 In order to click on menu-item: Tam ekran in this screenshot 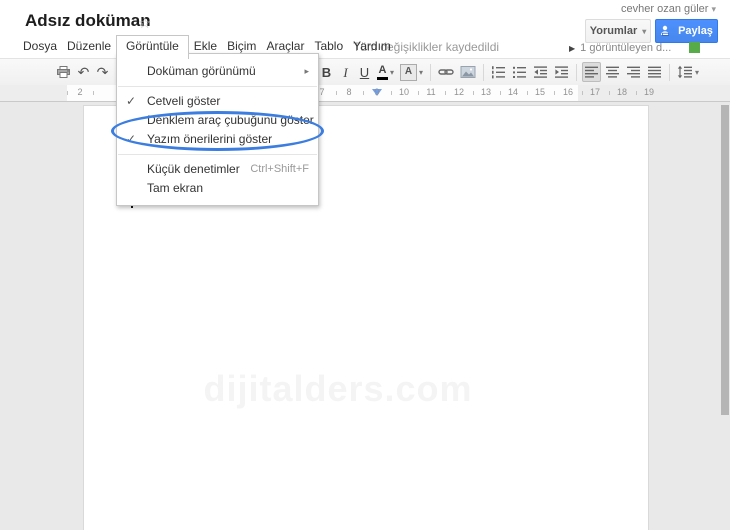, I will do `click(217, 188)`.